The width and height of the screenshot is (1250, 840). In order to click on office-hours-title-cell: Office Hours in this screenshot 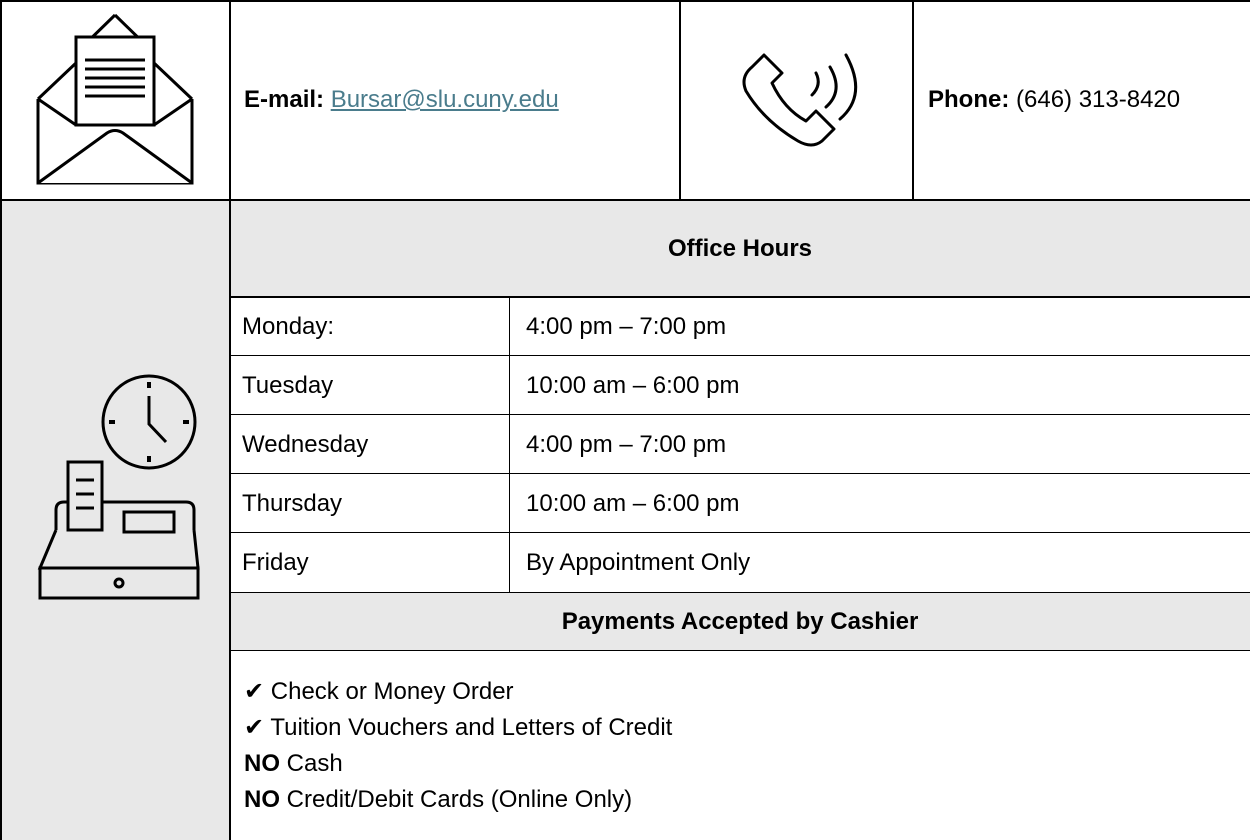, I will do `click(740, 248)`.